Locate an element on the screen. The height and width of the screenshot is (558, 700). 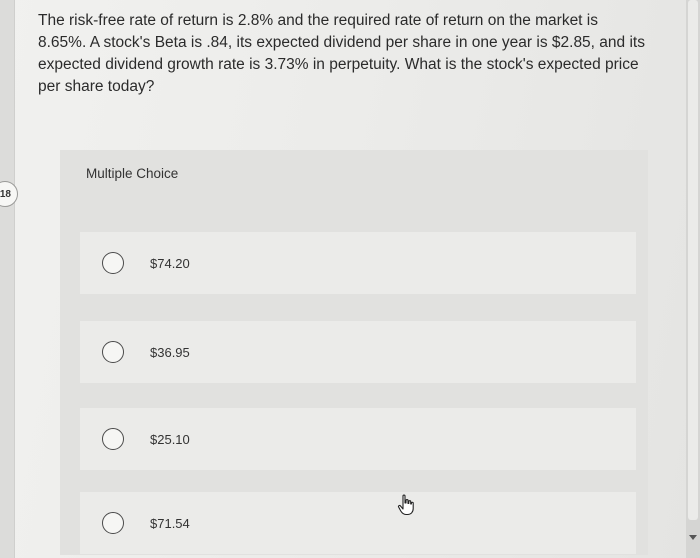
scroll-down-arrow-icon is located at coordinates (693, 537).